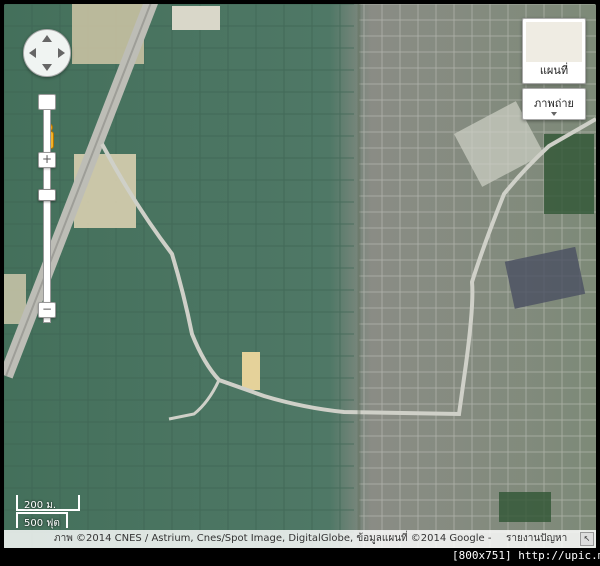 This screenshot has height=566, width=600. What do you see at coordinates (526, 555) in the screenshot?
I see `image-watermark: [800x751] http://upic.me/` at bounding box center [526, 555].